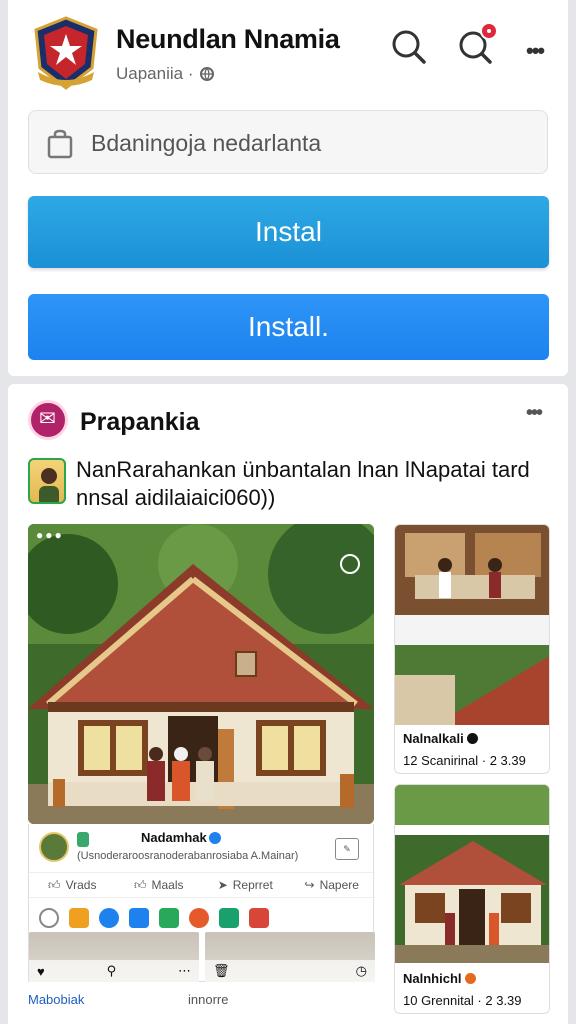  What do you see at coordinates (215, 838) in the screenshot?
I see `verified-icon` at bounding box center [215, 838].